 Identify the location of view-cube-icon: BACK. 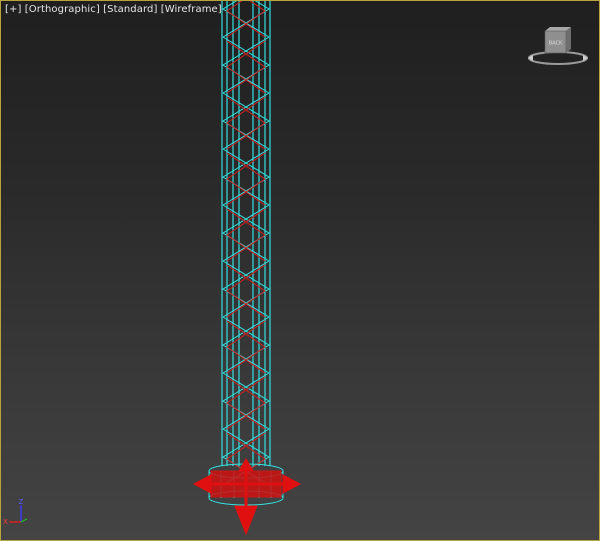
(558, 47).